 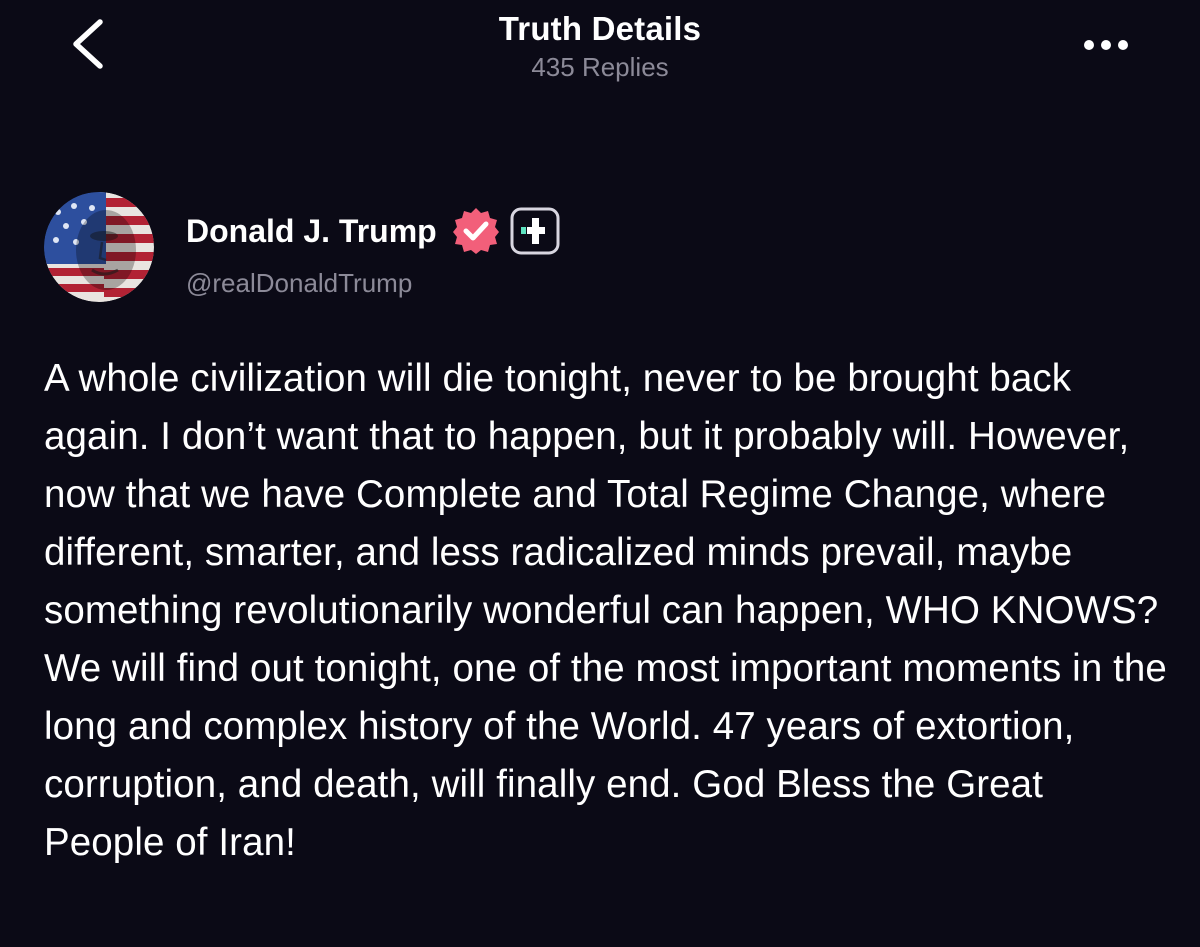 What do you see at coordinates (476, 231) in the screenshot?
I see `verified-badge-icon` at bounding box center [476, 231].